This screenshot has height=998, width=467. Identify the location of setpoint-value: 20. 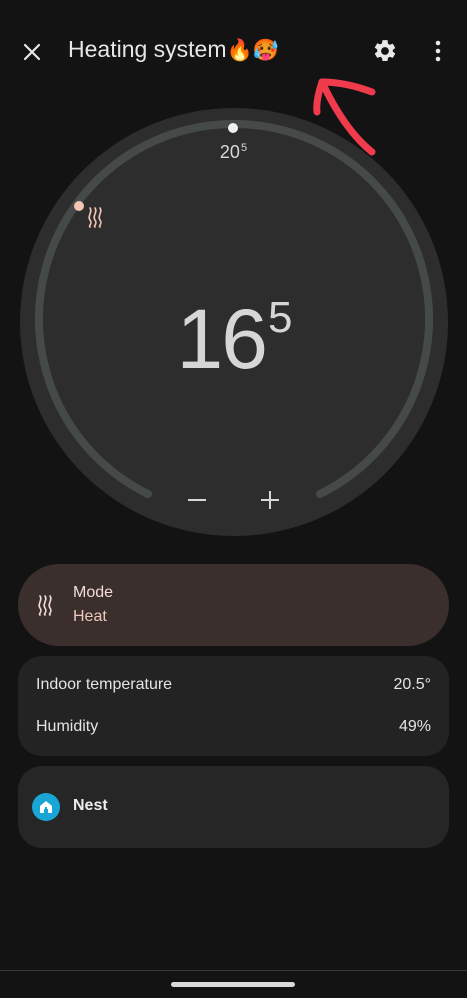
(229, 152).